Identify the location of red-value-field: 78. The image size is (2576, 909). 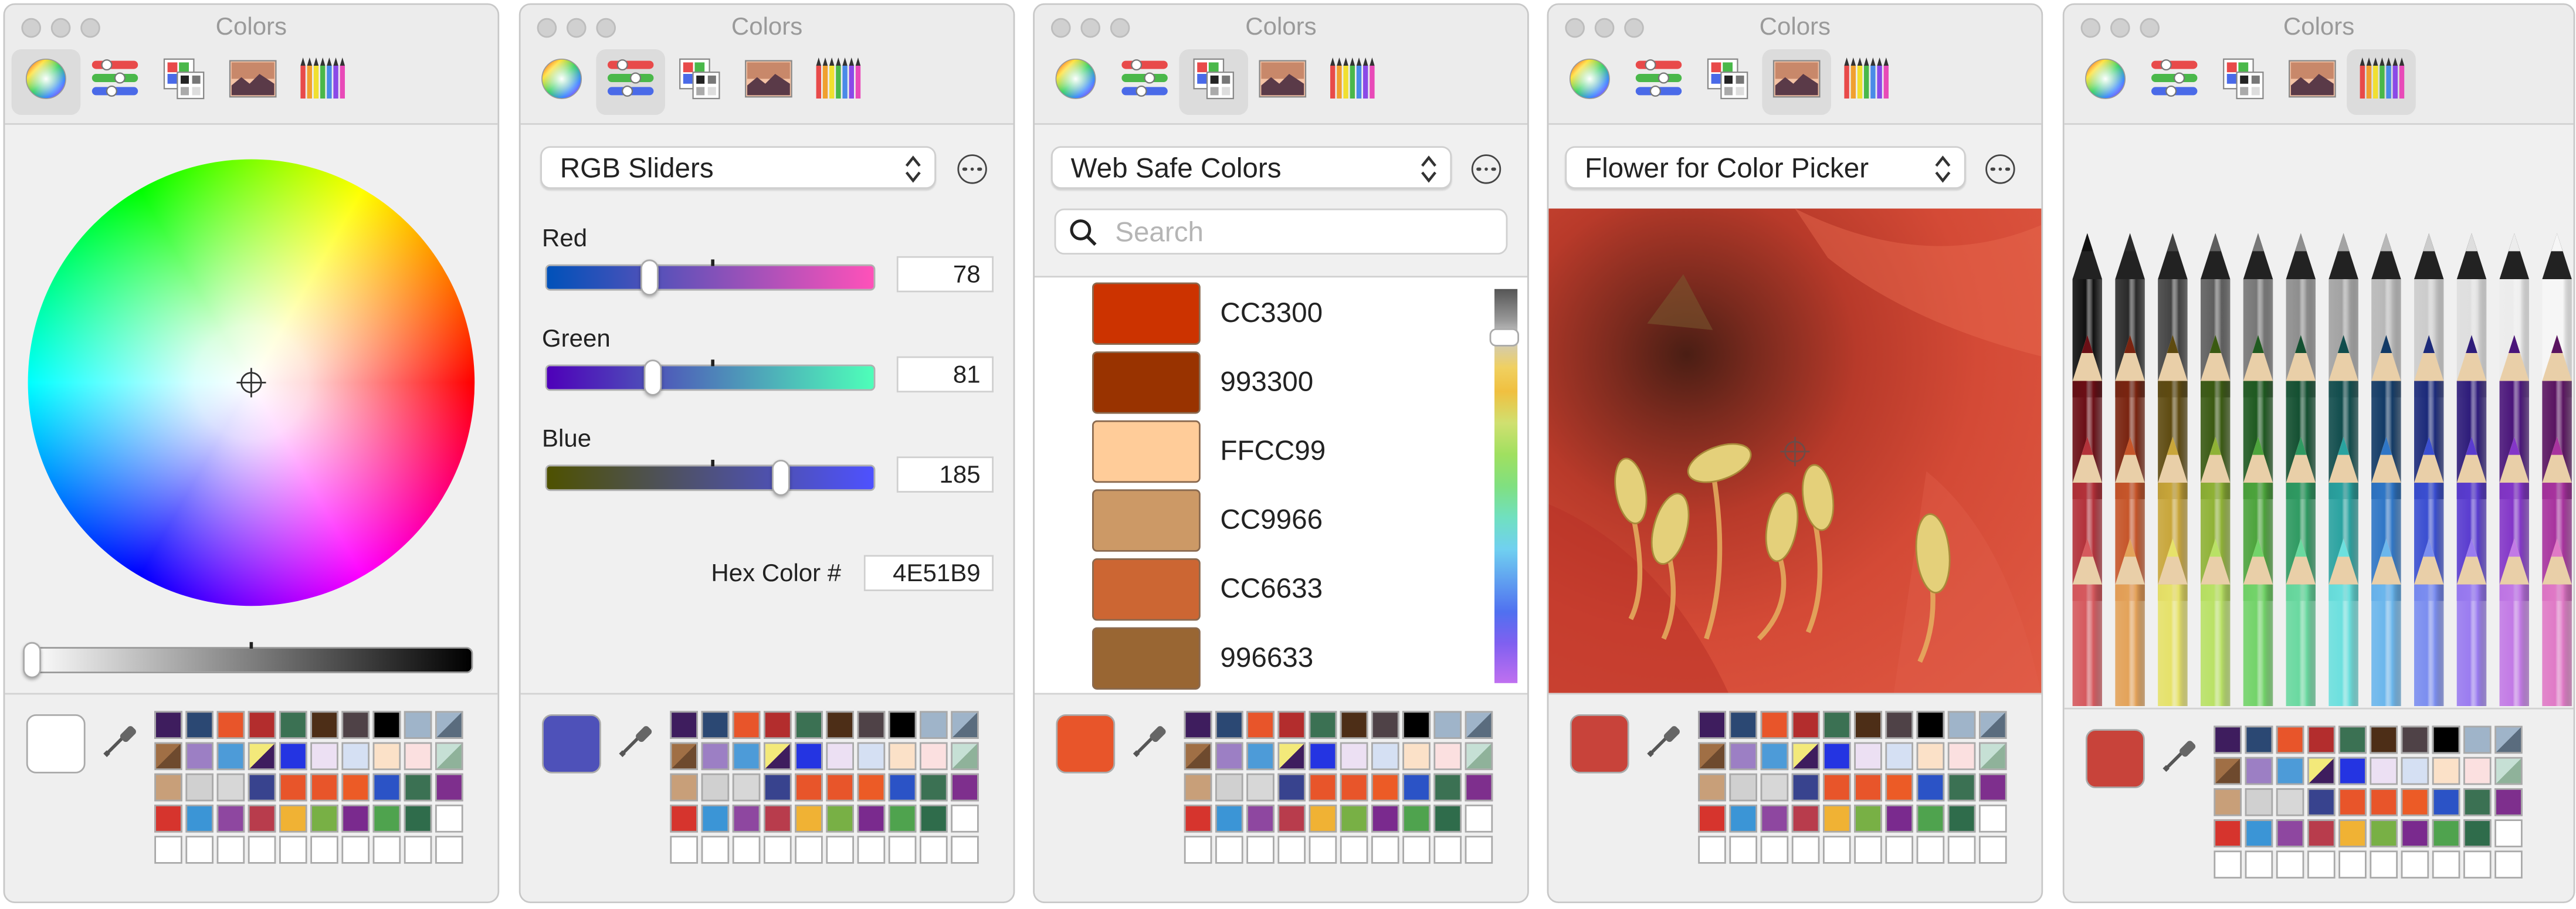
(945, 274).